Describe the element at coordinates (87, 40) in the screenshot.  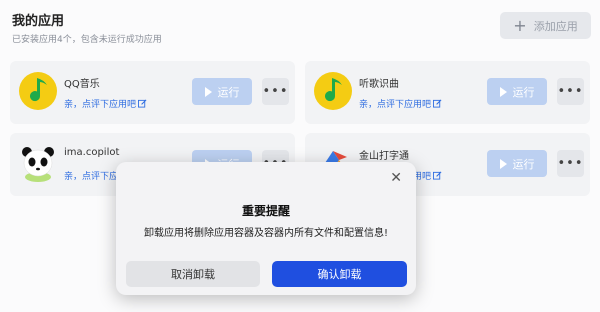
I see `page-subtitle: 已安装应用4个，包含未运行成功应用` at that location.